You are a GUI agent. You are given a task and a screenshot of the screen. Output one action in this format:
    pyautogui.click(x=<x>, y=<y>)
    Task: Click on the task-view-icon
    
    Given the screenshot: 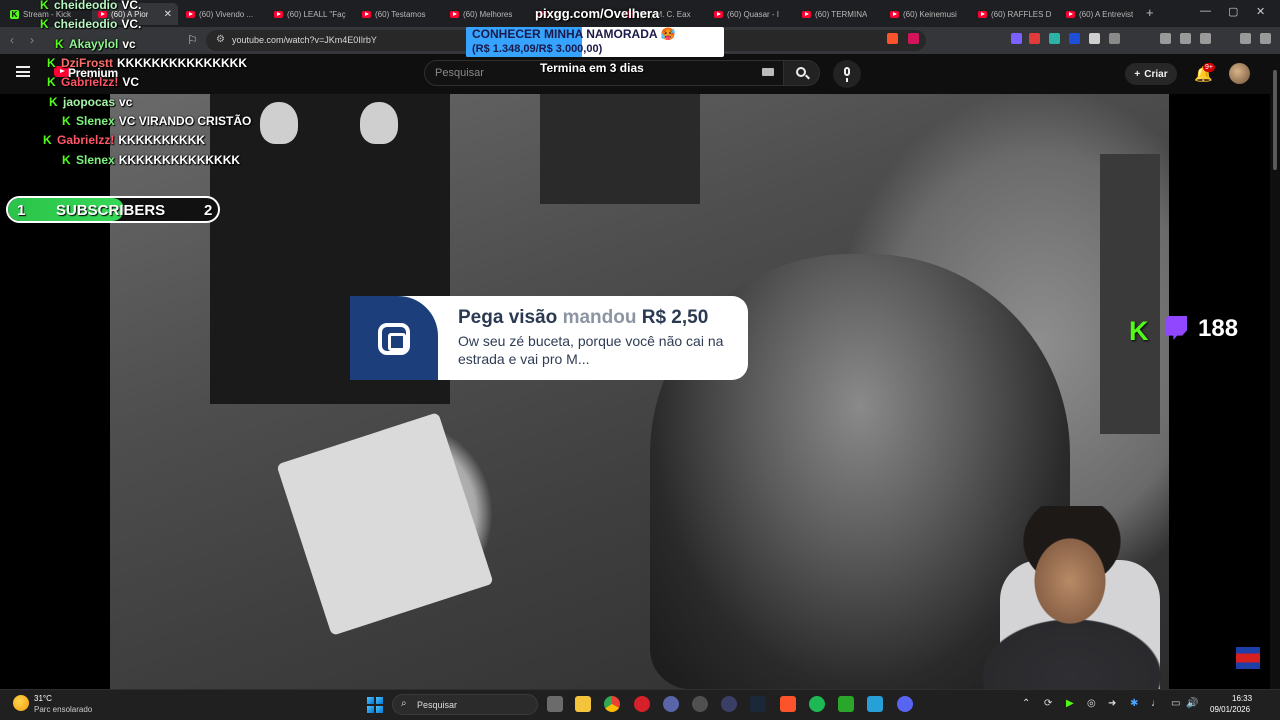 What is the action you would take?
    pyautogui.click(x=555, y=704)
    